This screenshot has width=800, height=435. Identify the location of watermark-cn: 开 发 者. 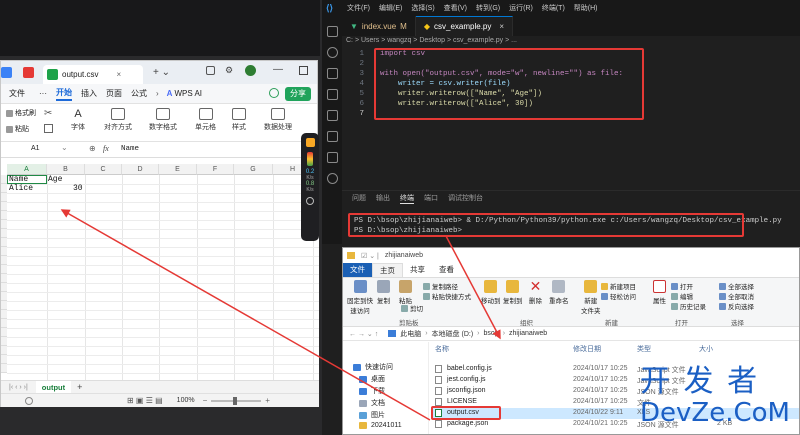
(700, 381).